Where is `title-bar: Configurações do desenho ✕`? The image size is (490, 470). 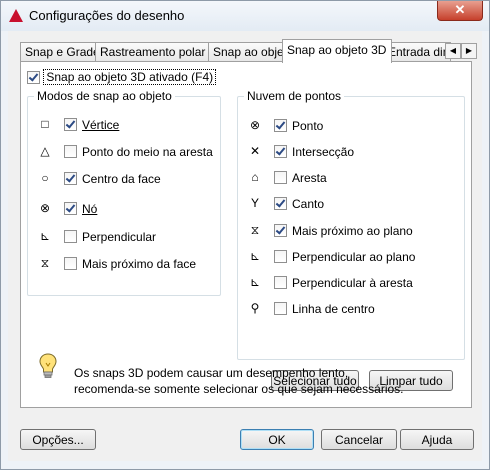
title-bar: Configurações do desenho ✕ is located at coordinates (245, 16).